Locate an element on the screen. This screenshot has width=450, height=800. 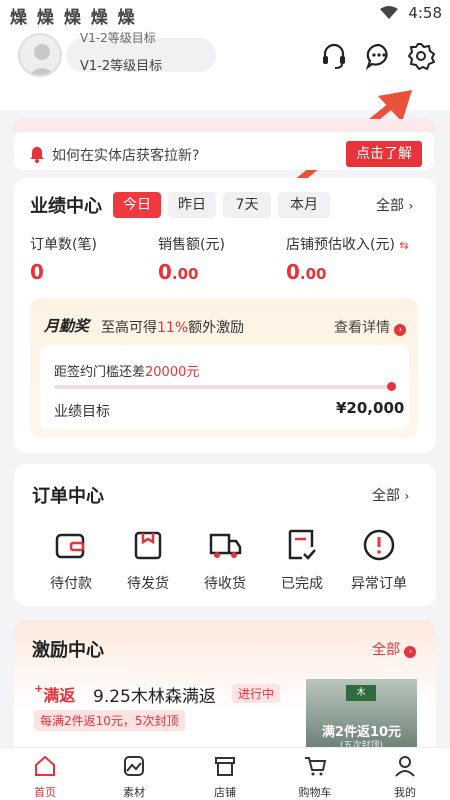
progress-bar is located at coordinates (223, 387).